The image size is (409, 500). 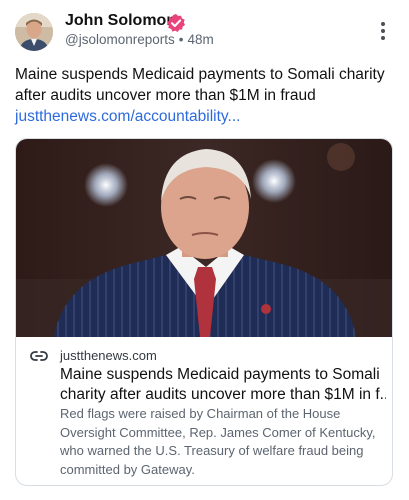 I want to click on post-time: 48m, so click(x=200, y=39).